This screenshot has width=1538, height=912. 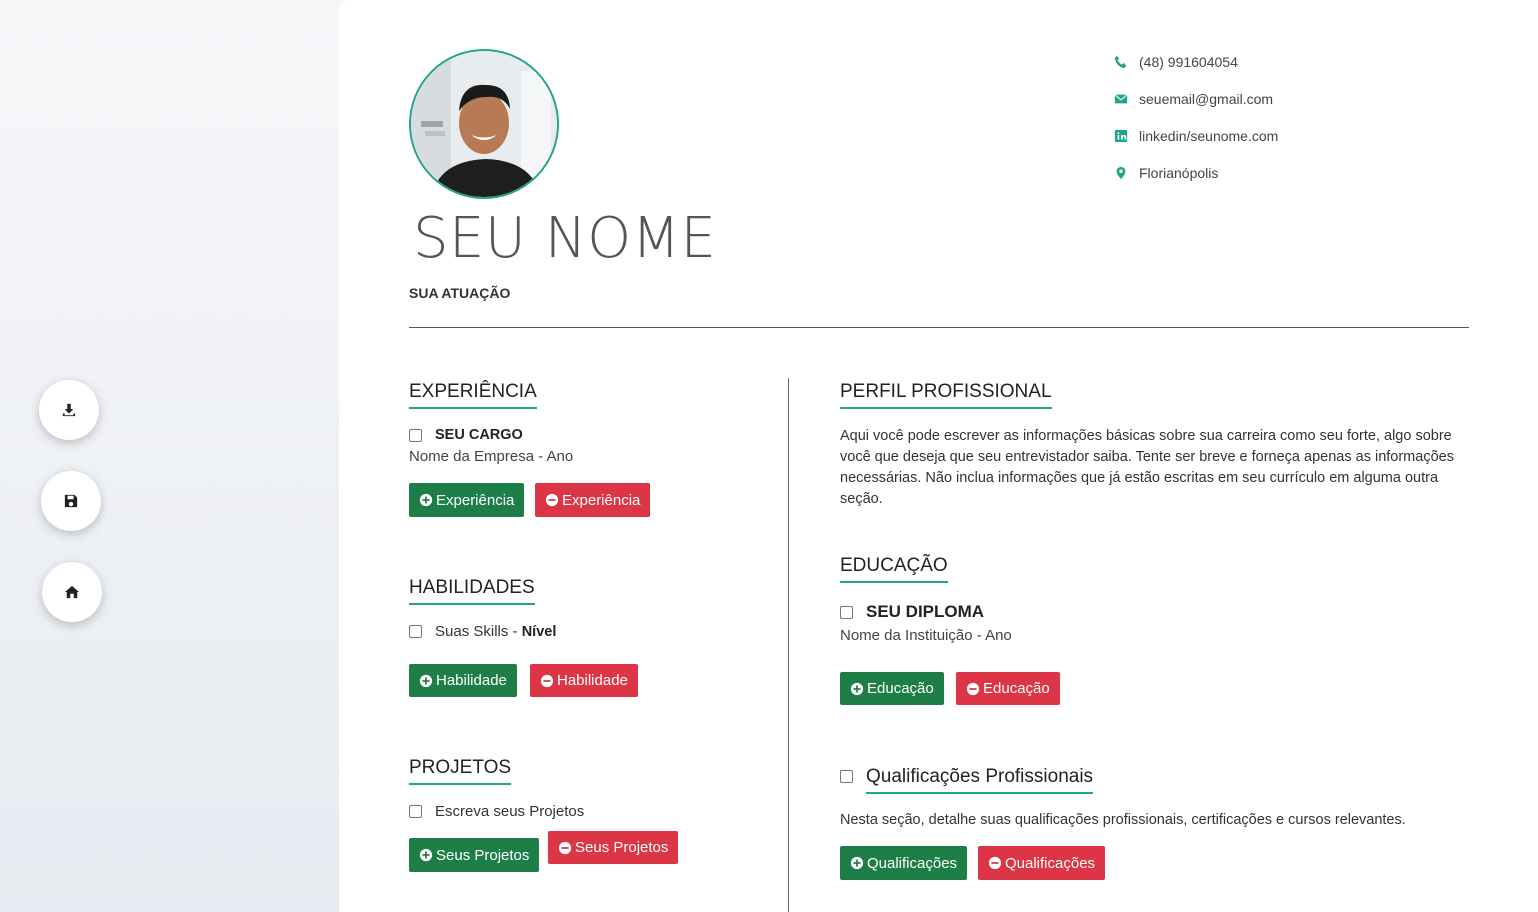 I want to click on save-icon, so click(x=71, y=501).